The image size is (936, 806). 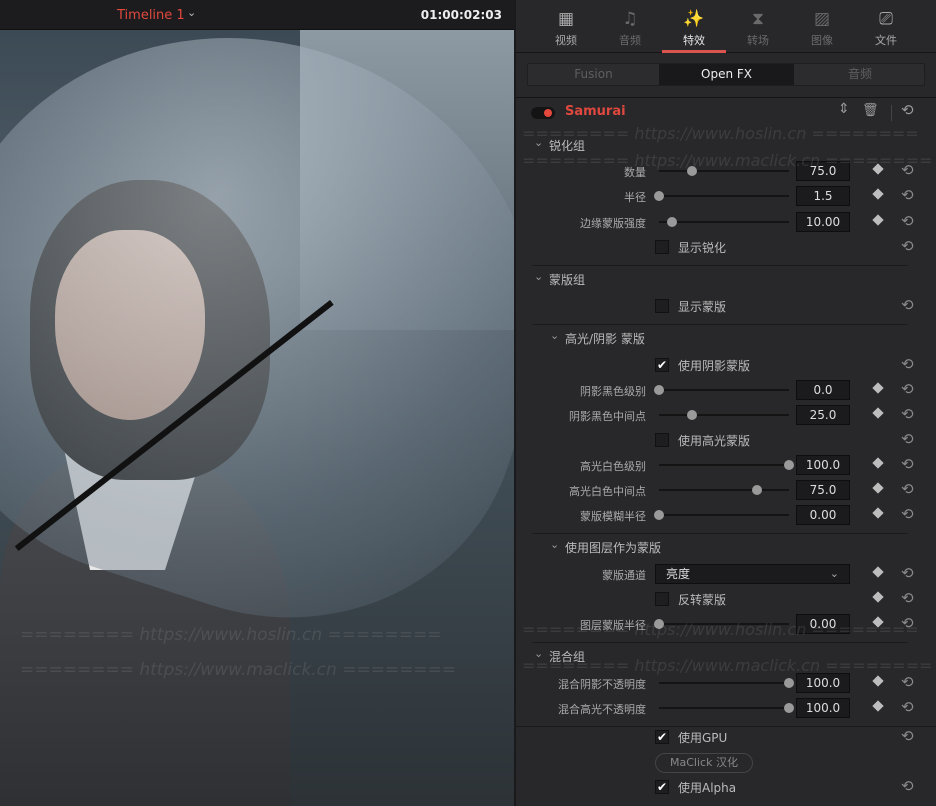 What do you see at coordinates (151, 15) in the screenshot?
I see `timeline-selector: Timeline 1` at bounding box center [151, 15].